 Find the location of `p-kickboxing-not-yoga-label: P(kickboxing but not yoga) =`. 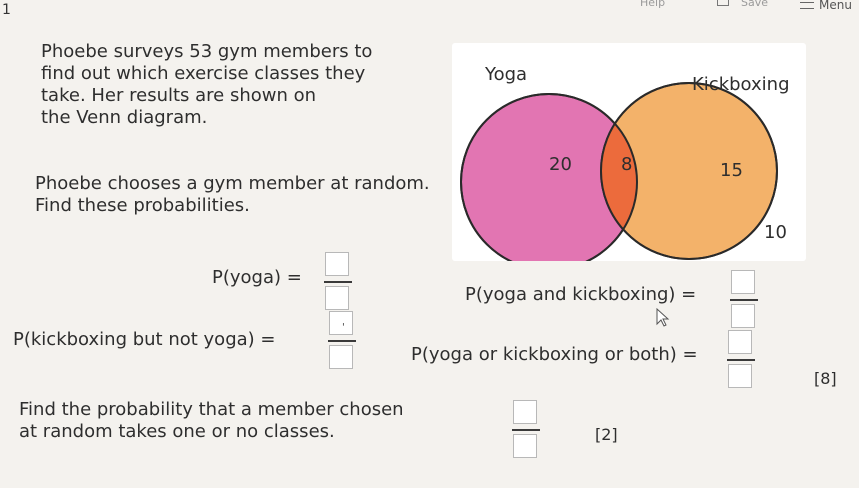

p-kickboxing-not-yoga-label: P(kickboxing but not yoga) = is located at coordinates (144, 339).